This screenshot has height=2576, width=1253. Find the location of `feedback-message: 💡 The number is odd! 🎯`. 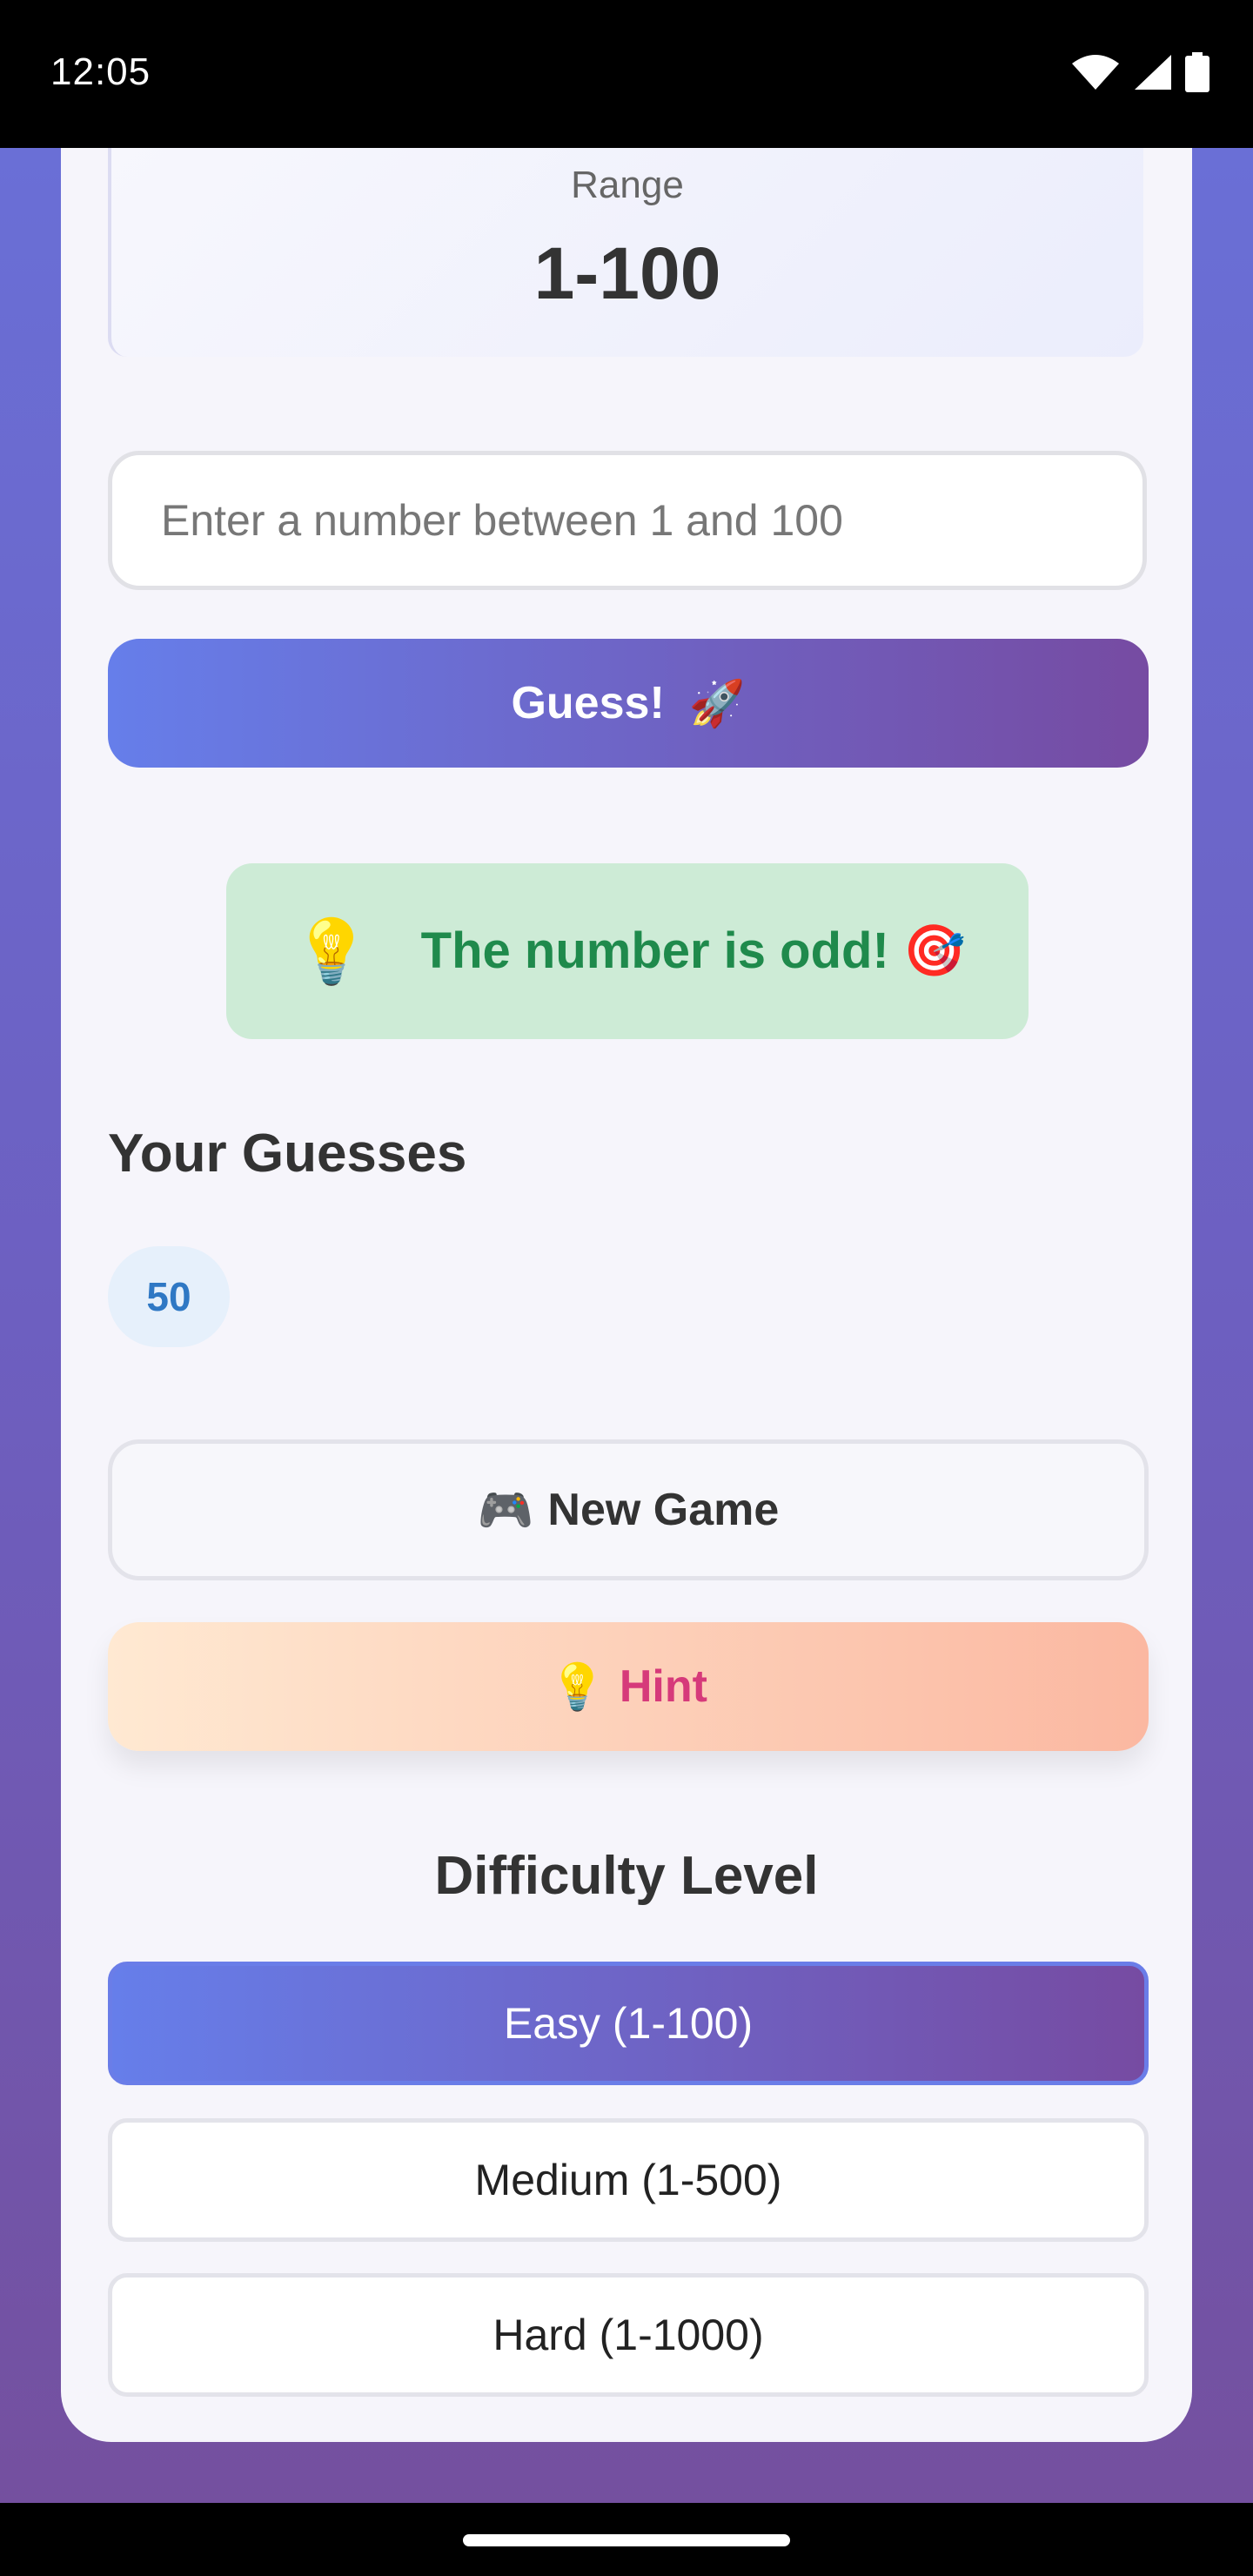

feedback-message: 💡 The number is odd! 🎯 is located at coordinates (627, 951).